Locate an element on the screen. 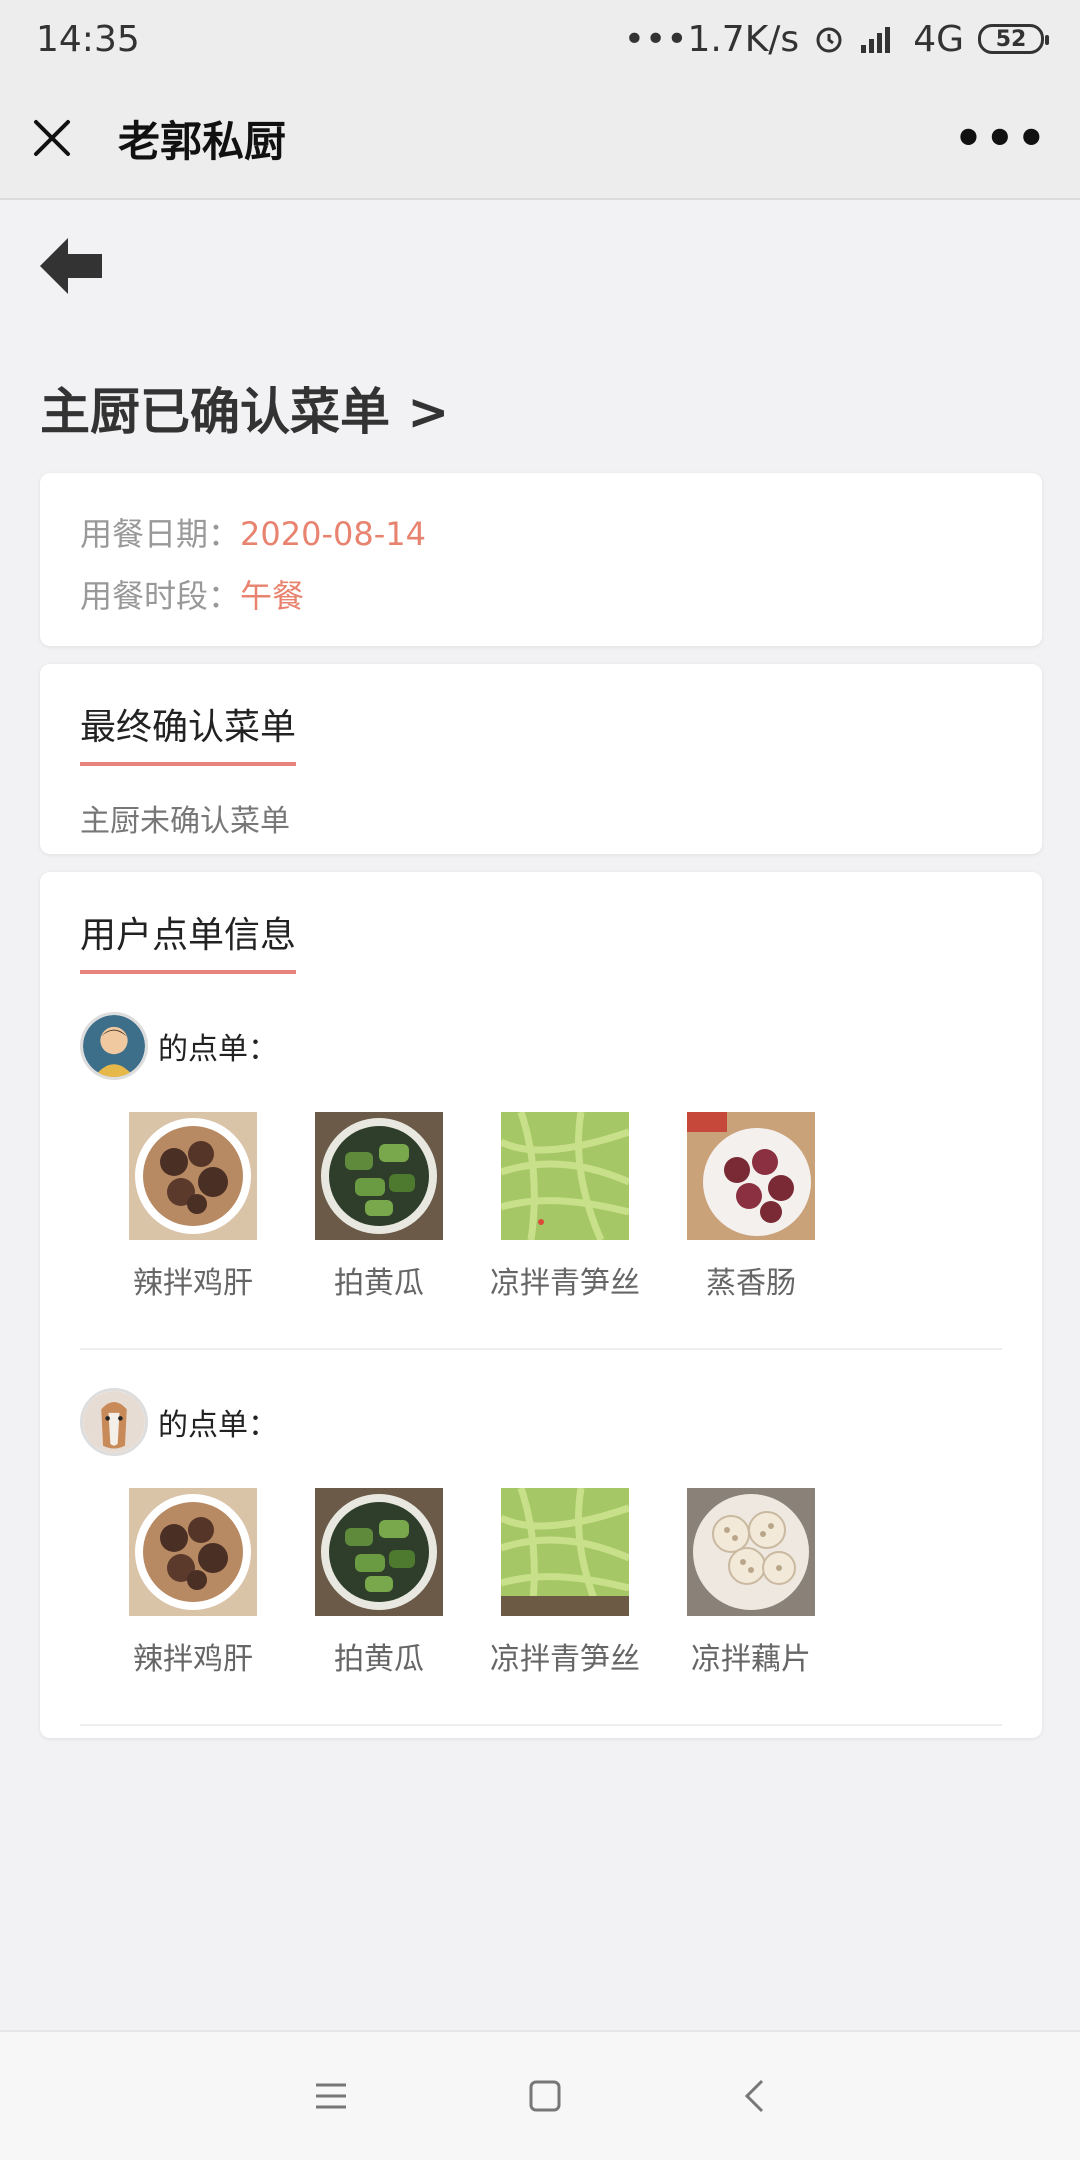 This screenshot has height=2160, width=1080. status-bar: 14:35 •••1.7K/s 4G 52 is located at coordinates (540, 39).